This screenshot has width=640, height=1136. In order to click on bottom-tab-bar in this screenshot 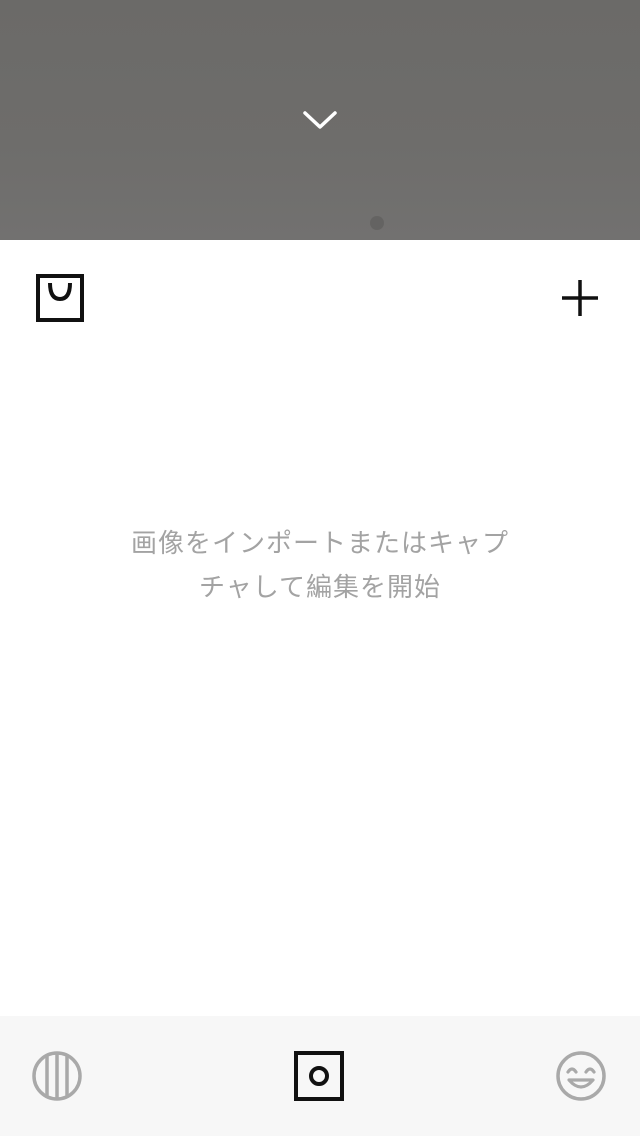, I will do `click(320, 1076)`.